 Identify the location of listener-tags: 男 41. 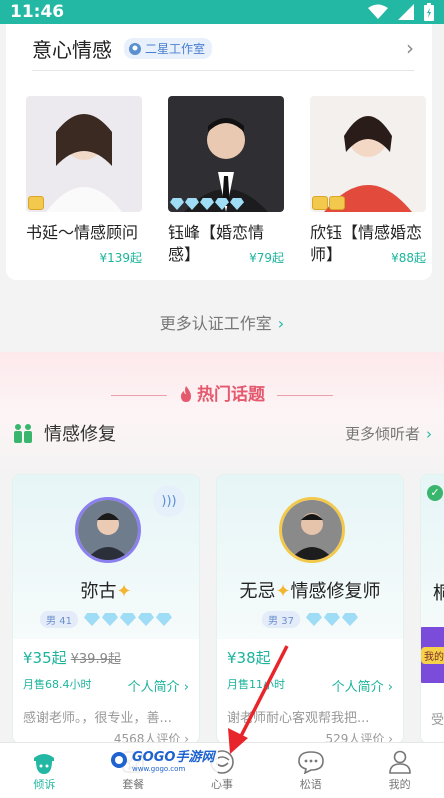
(106, 619).